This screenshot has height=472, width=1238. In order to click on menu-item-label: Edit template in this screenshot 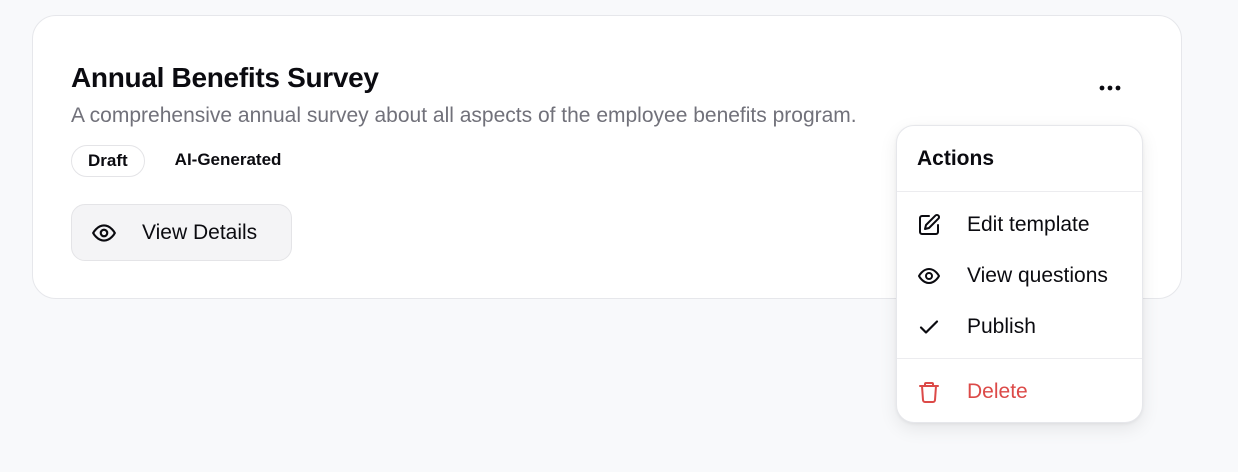, I will do `click(1028, 224)`.